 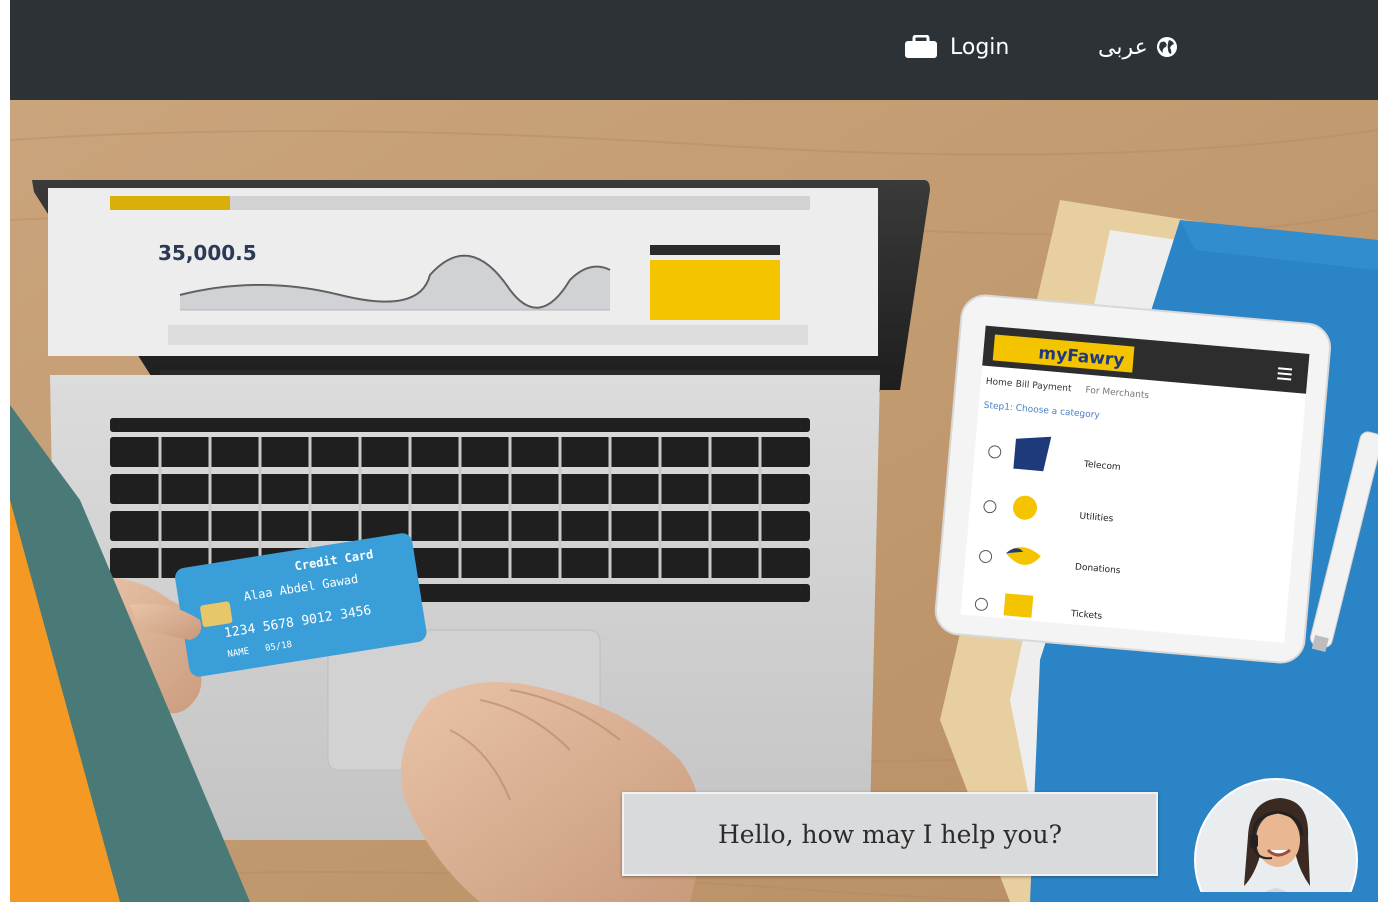 What do you see at coordinates (5, 451) in the screenshot?
I see `left-margin` at bounding box center [5, 451].